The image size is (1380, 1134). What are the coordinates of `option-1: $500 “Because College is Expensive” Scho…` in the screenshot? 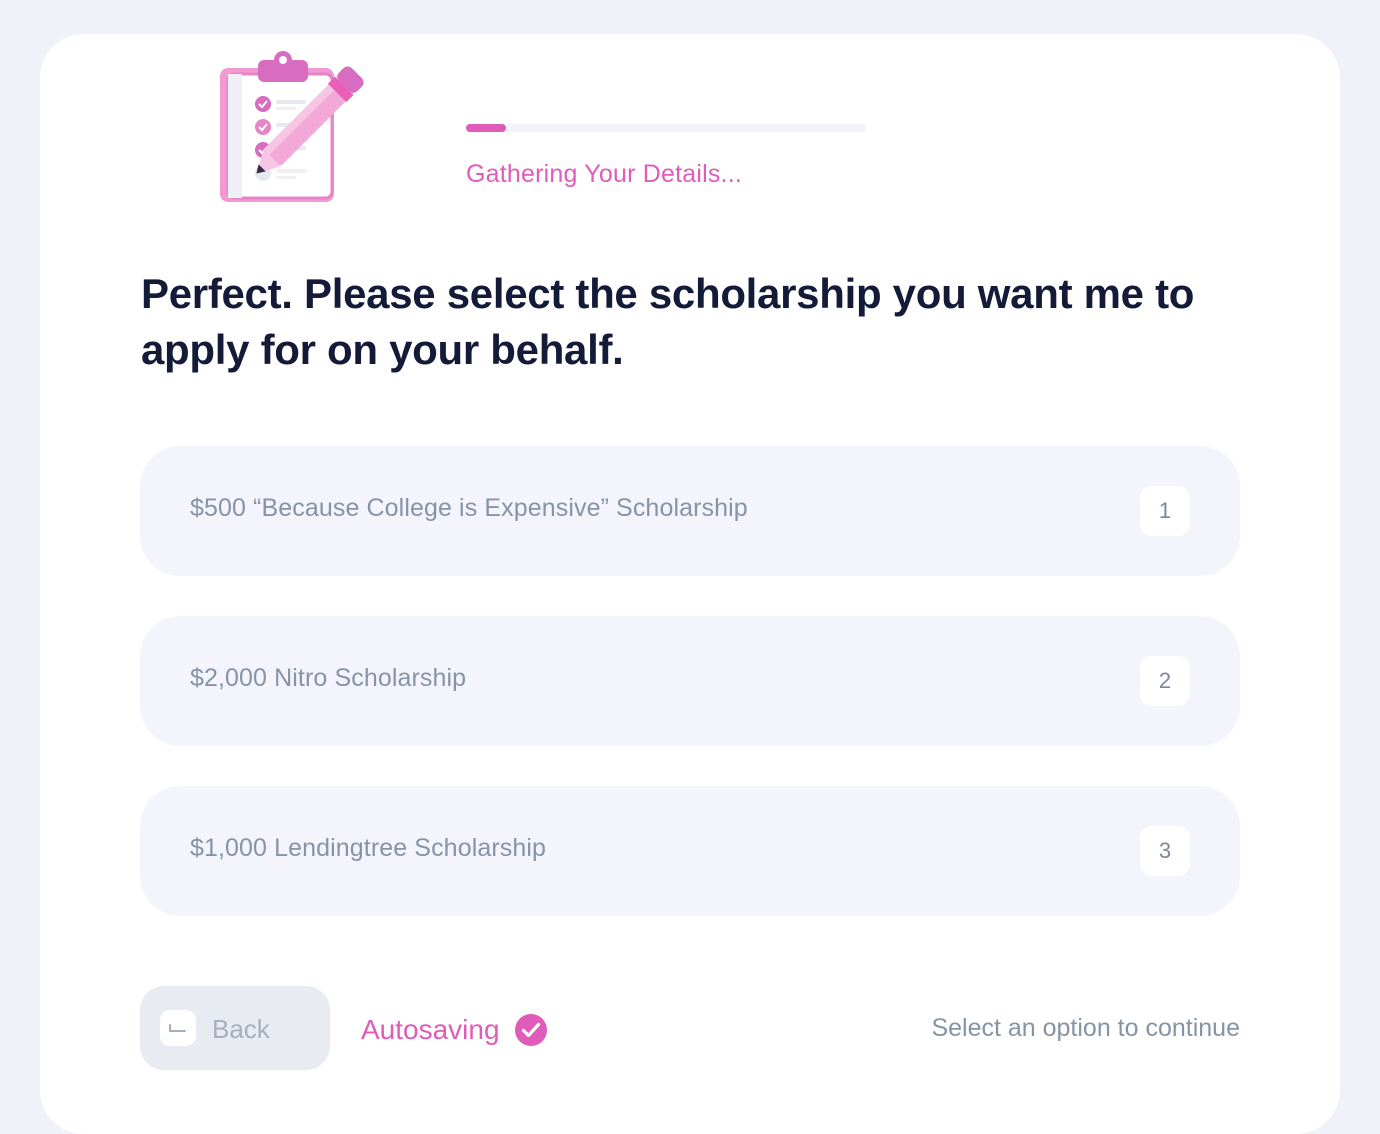 It's located at (690, 511).